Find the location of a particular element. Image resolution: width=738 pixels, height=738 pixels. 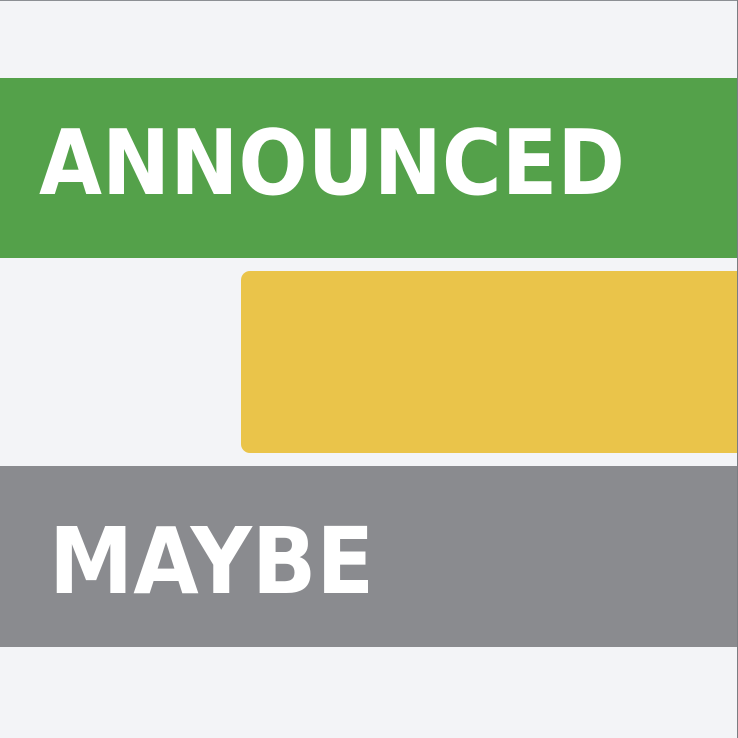

announced-label: ANNOUNCED is located at coordinates (332, 163).